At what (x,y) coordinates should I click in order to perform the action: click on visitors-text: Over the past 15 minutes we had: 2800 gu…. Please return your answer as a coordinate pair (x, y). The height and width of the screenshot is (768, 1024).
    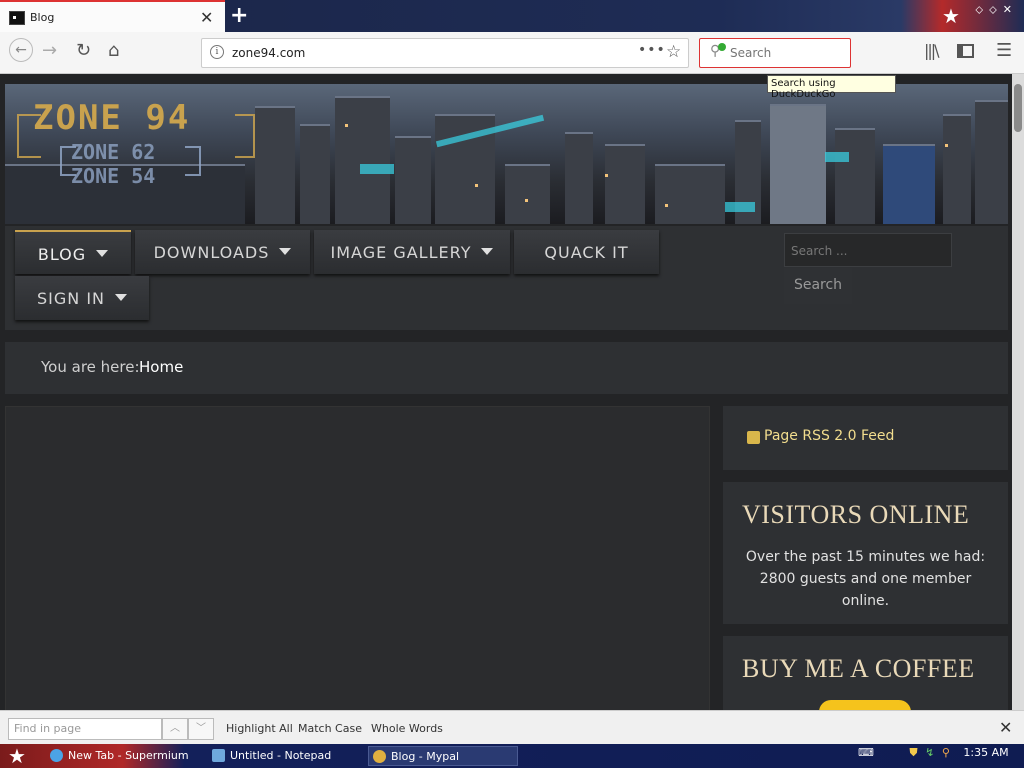
    Looking at the image, I should click on (865, 579).